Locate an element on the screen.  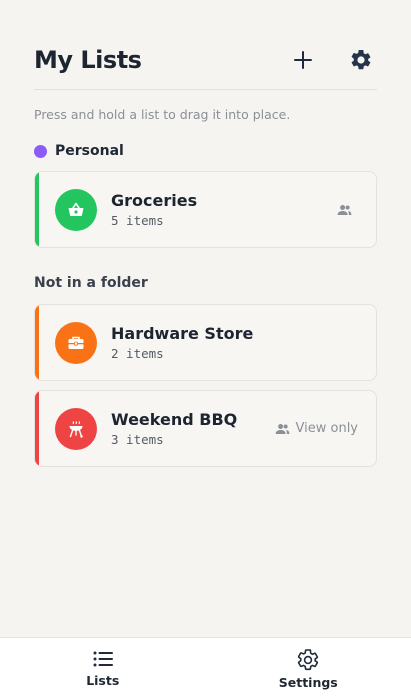
list-item-count: 5 items is located at coordinates (137, 220).